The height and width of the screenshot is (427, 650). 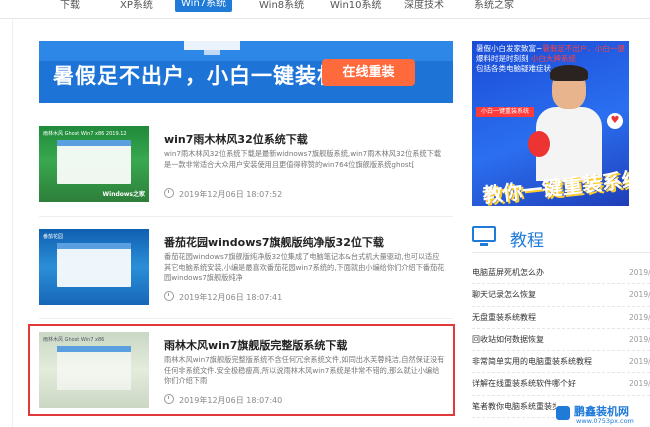 What do you see at coordinates (527, 241) in the screenshot?
I see `tutorial-title: 教程` at bounding box center [527, 241].